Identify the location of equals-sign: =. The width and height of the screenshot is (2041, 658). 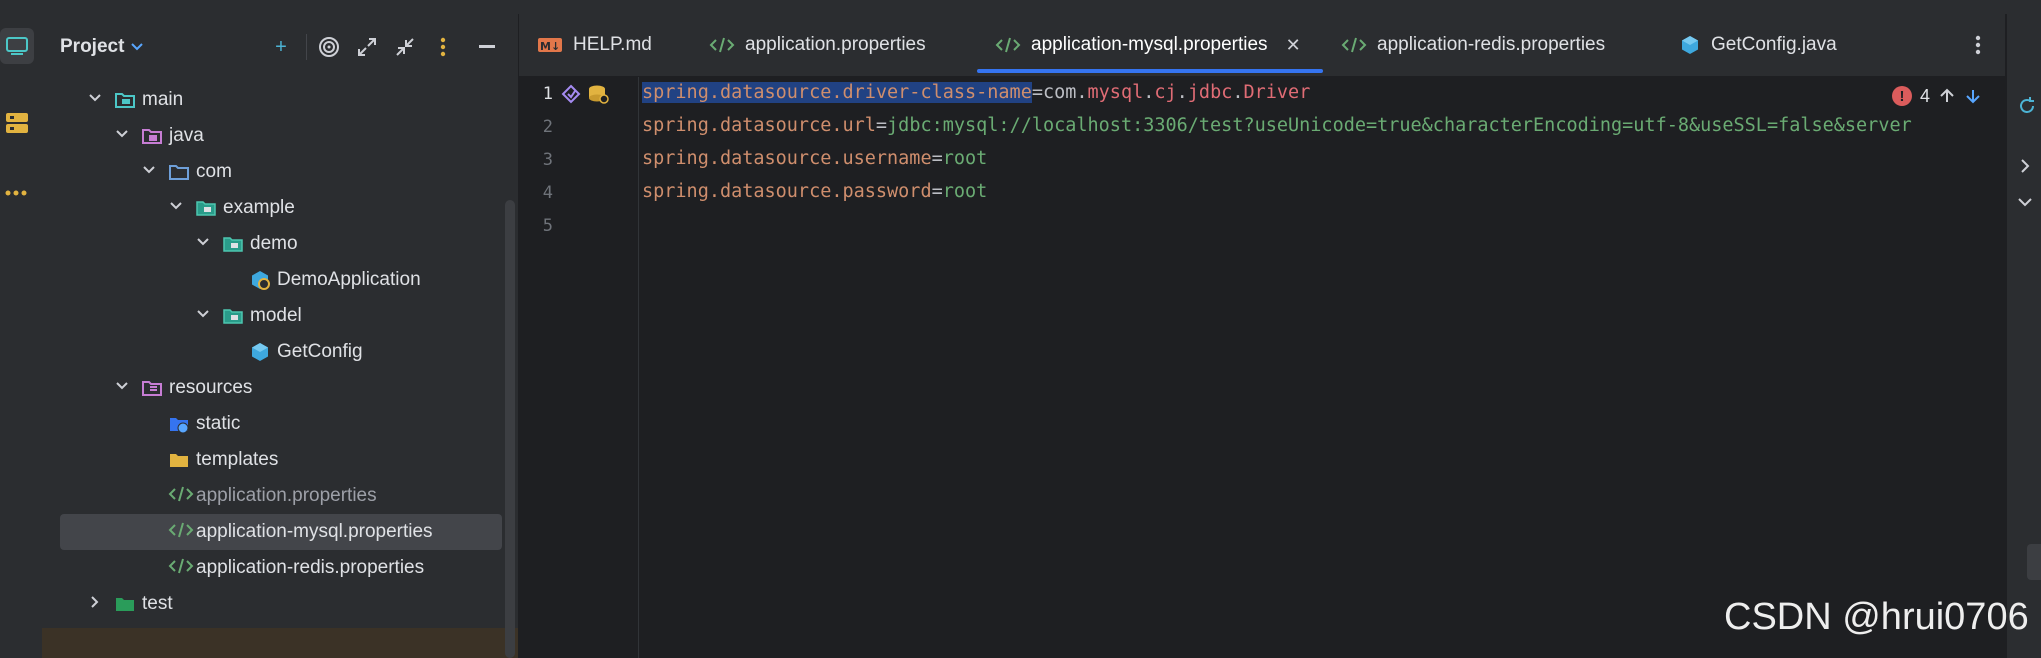
(937, 158).